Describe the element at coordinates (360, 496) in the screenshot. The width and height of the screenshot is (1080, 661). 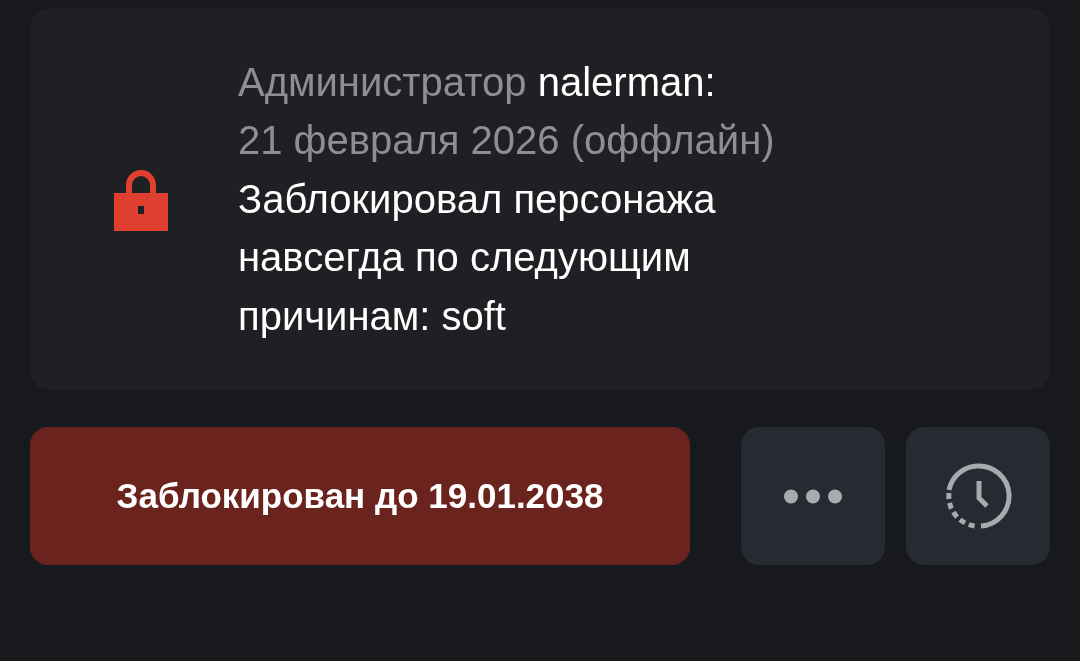
I see `blocked-status-button: Заблокирован до 19.01.2038` at that location.